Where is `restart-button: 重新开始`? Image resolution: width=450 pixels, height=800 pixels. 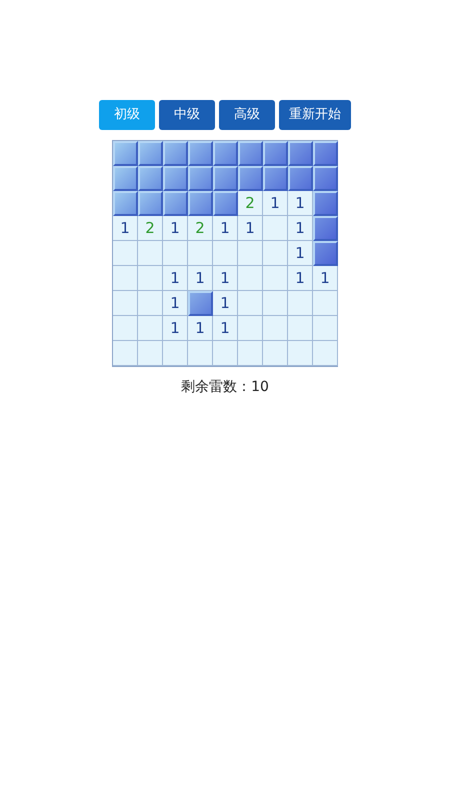
restart-button: 重新开始 is located at coordinates (315, 115).